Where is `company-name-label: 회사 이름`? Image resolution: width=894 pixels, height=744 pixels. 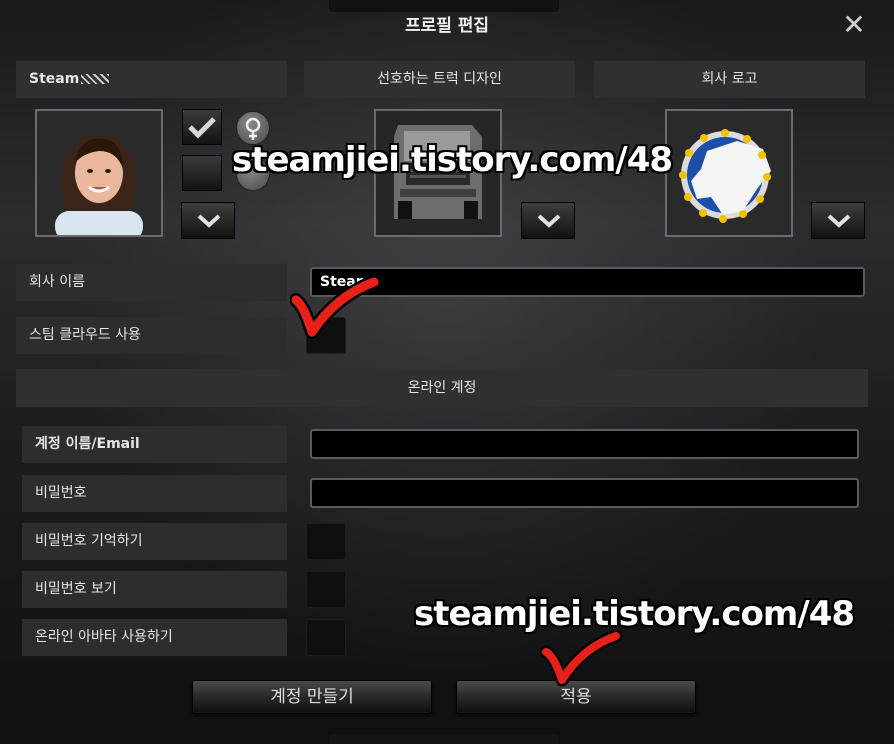
company-name-label: 회사 이름 is located at coordinates (151, 282).